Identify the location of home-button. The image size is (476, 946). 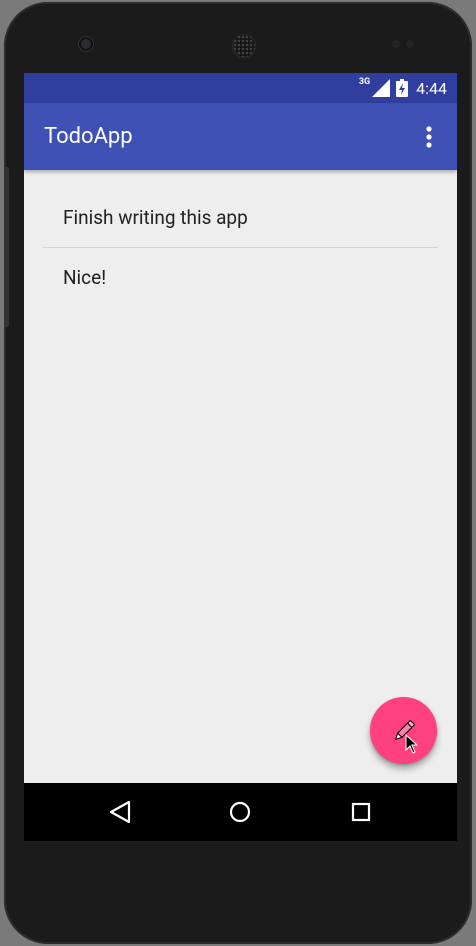
(240, 812).